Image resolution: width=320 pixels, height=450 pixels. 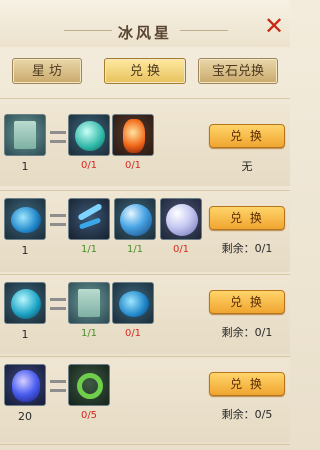 I want to click on remaining-text: 剩余：0/5, so click(x=247, y=414).